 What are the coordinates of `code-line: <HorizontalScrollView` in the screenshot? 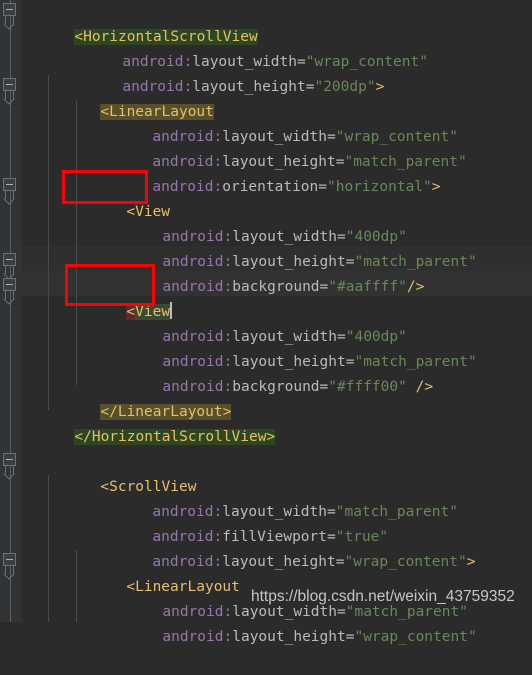 It's located at (277, 22).